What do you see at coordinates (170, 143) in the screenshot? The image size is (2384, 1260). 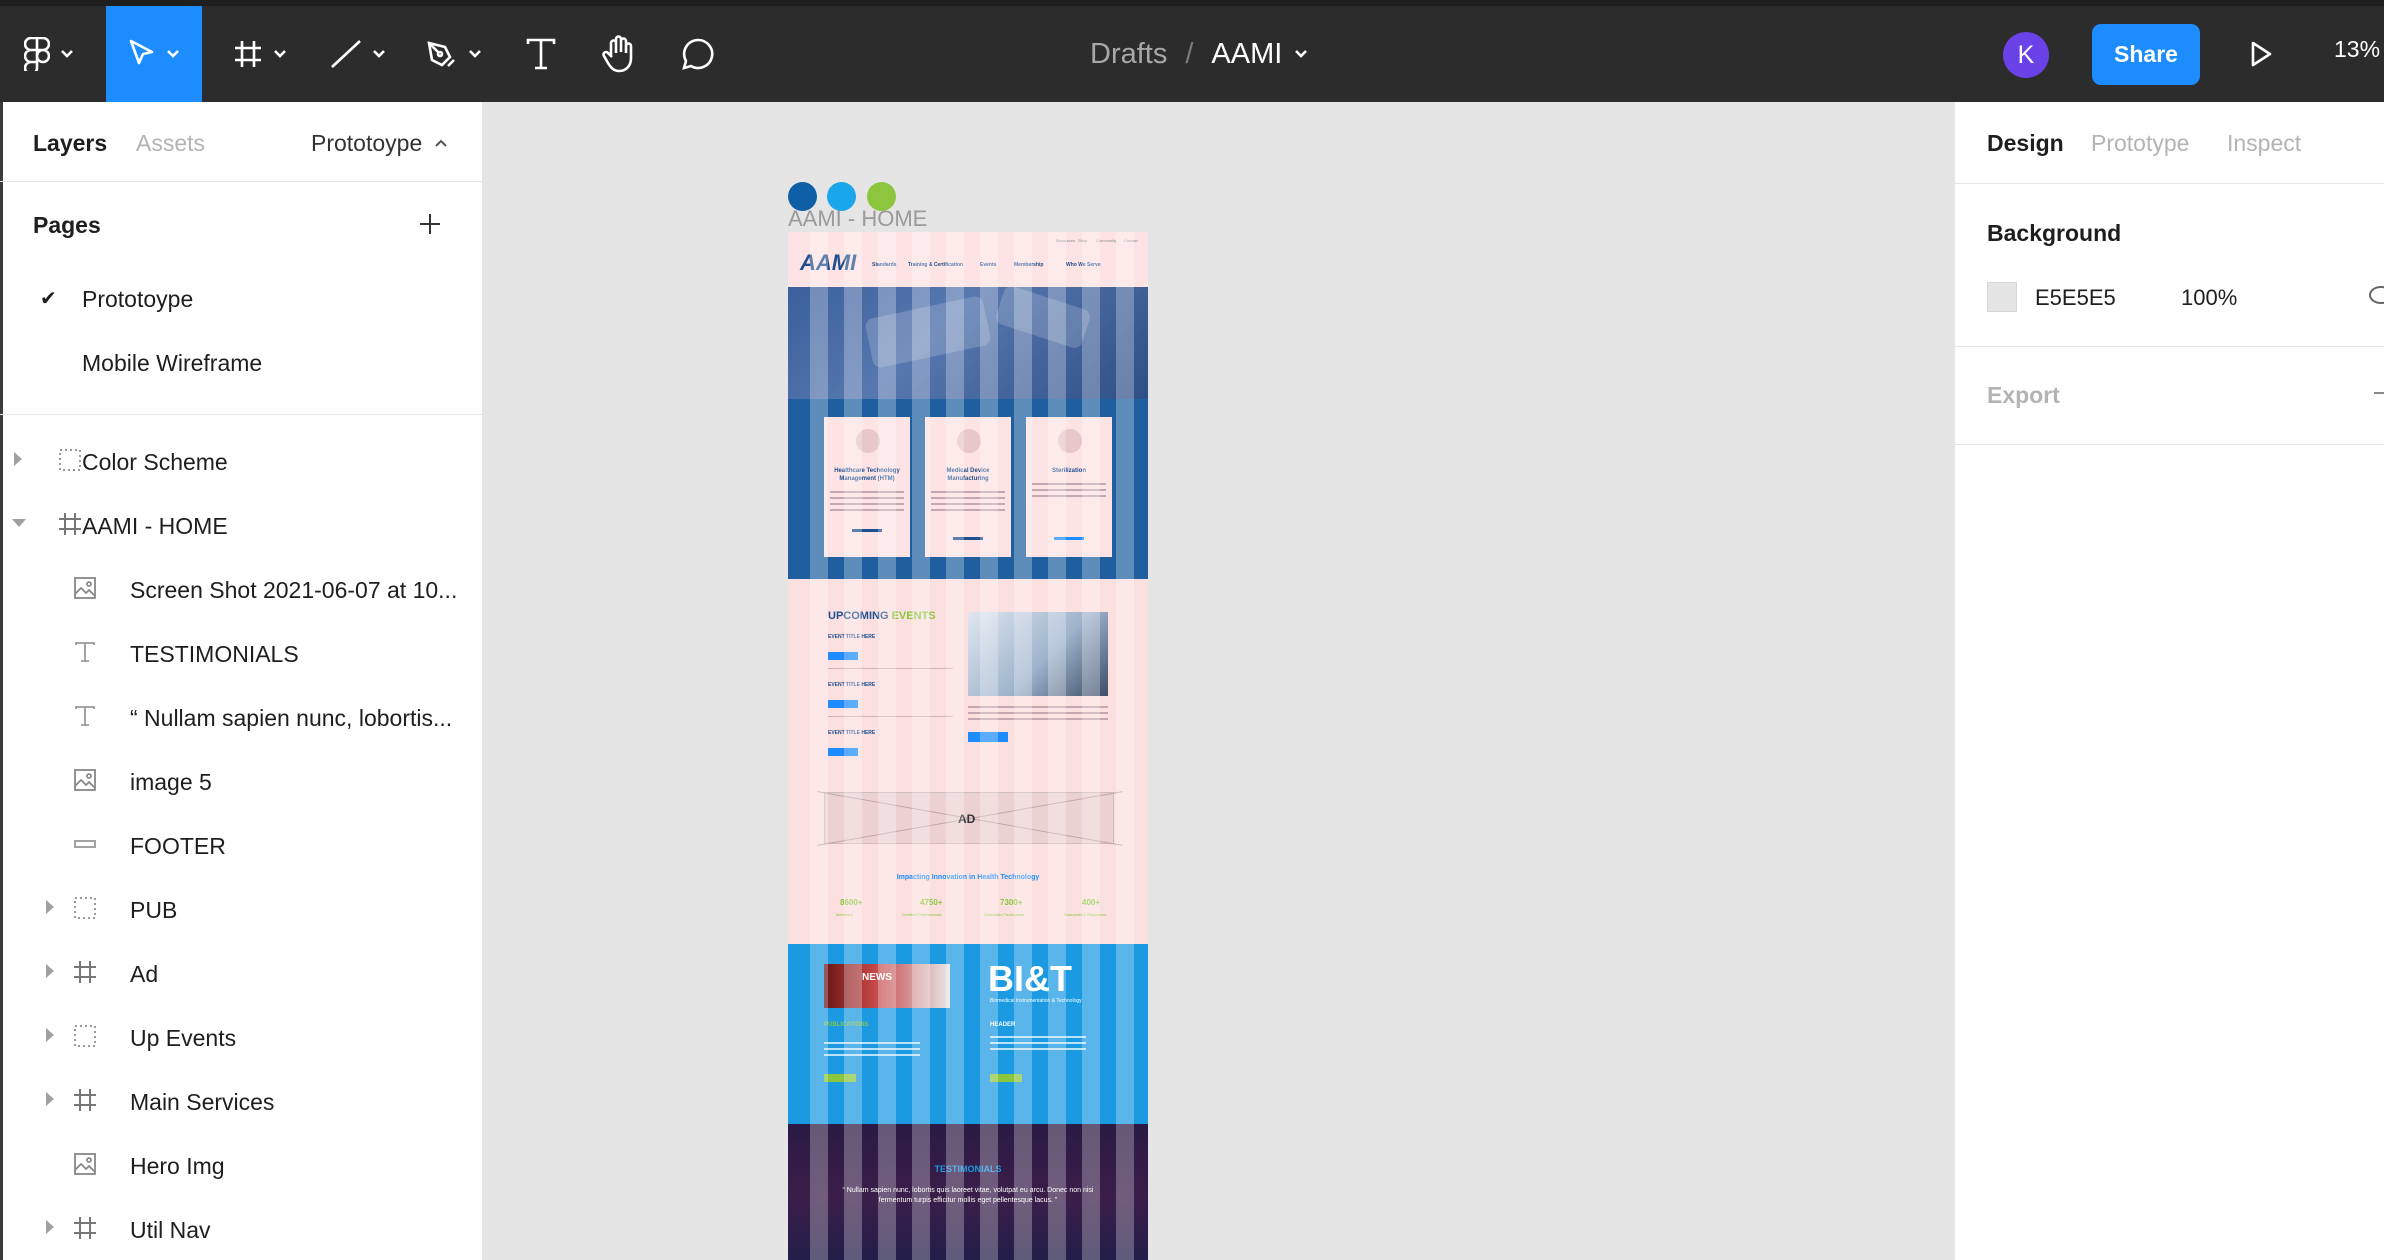 I see `tab-assets: Assets` at bounding box center [170, 143].